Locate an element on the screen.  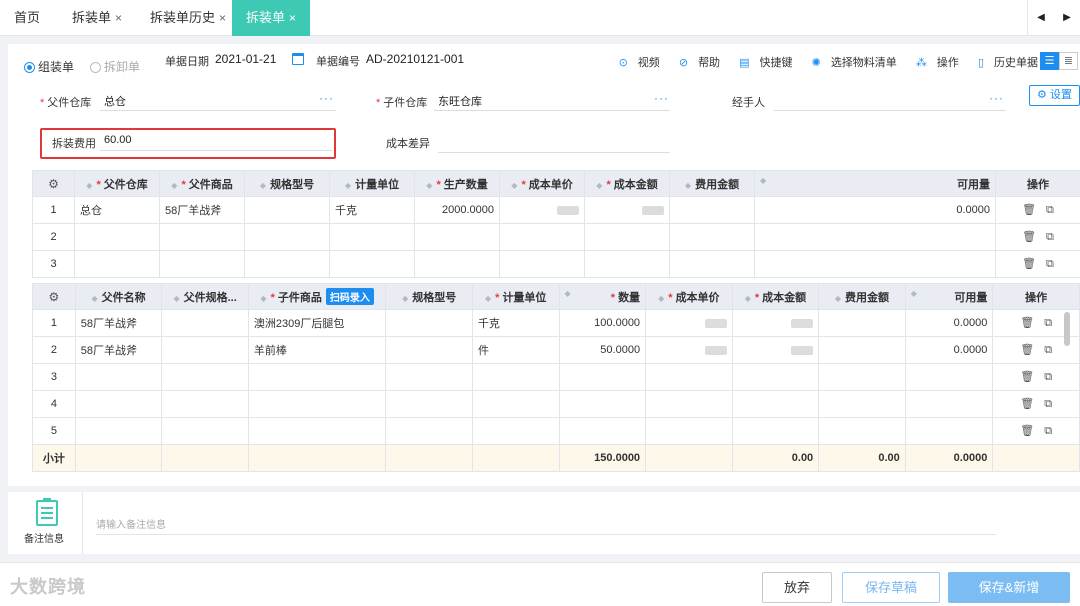
tab-disassembly-history: 拆装单历史 × is located at coordinates (188, 18).